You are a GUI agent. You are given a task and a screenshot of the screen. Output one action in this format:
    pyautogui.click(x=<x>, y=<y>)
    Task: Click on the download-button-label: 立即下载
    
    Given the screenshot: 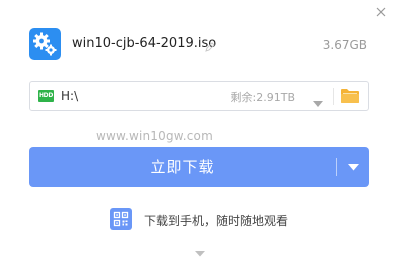 What is the action you would take?
    pyautogui.click(x=182, y=167)
    